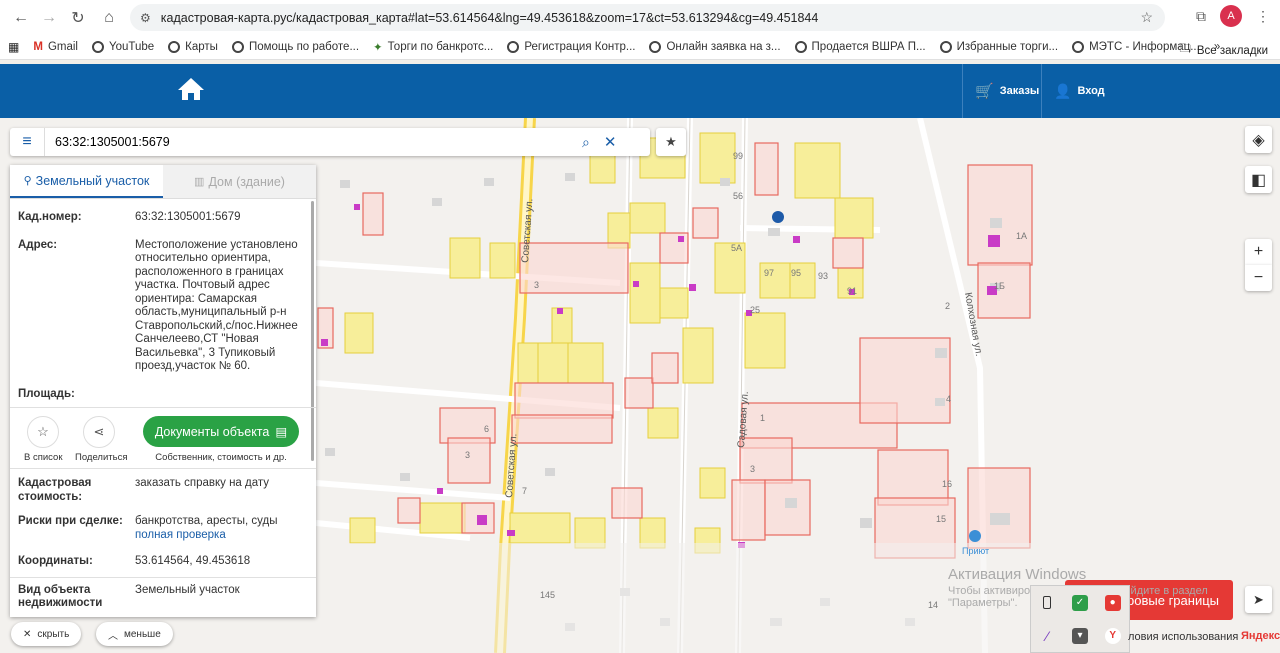 The height and width of the screenshot is (653, 1280). What do you see at coordinates (180, 535) in the screenshot?
I see `full-check-link: полная проверка` at bounding box center [180, 535].